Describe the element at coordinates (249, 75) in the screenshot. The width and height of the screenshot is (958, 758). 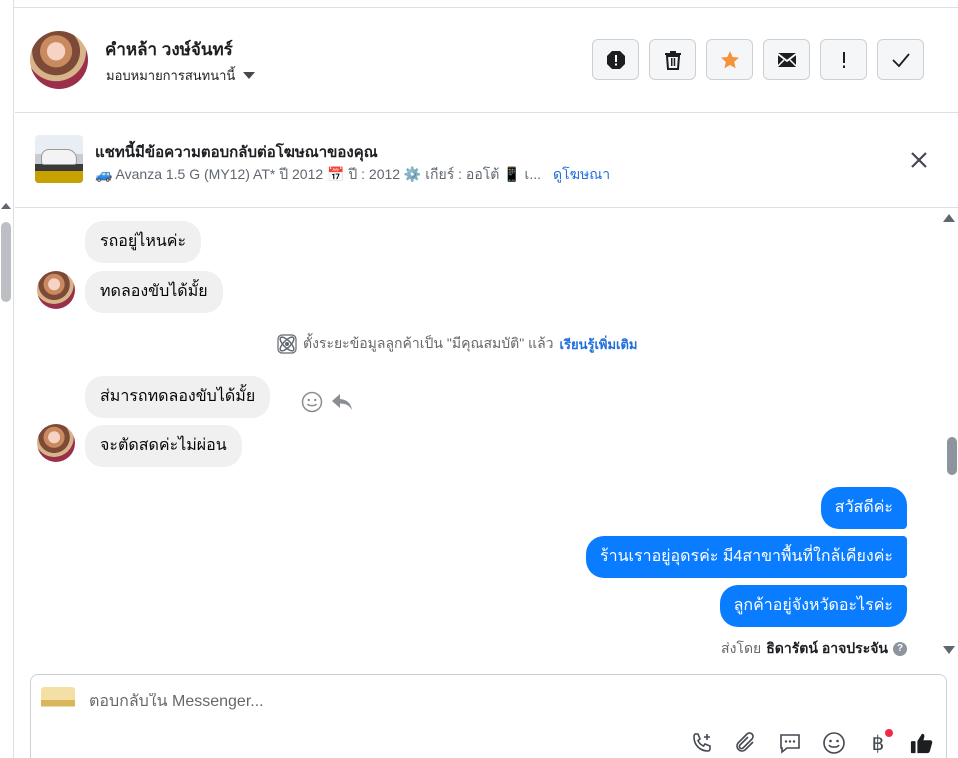
I see `caret-down-icon` at that location.